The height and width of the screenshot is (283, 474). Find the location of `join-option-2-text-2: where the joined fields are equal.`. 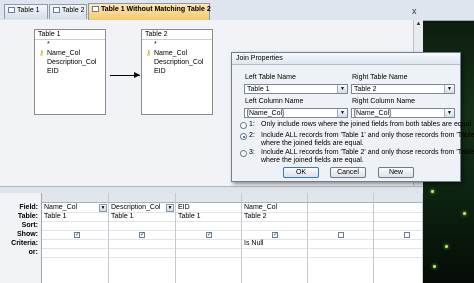

join-option-2-text-2: where the joined fields are equal. is located at coordinates (312, 143).